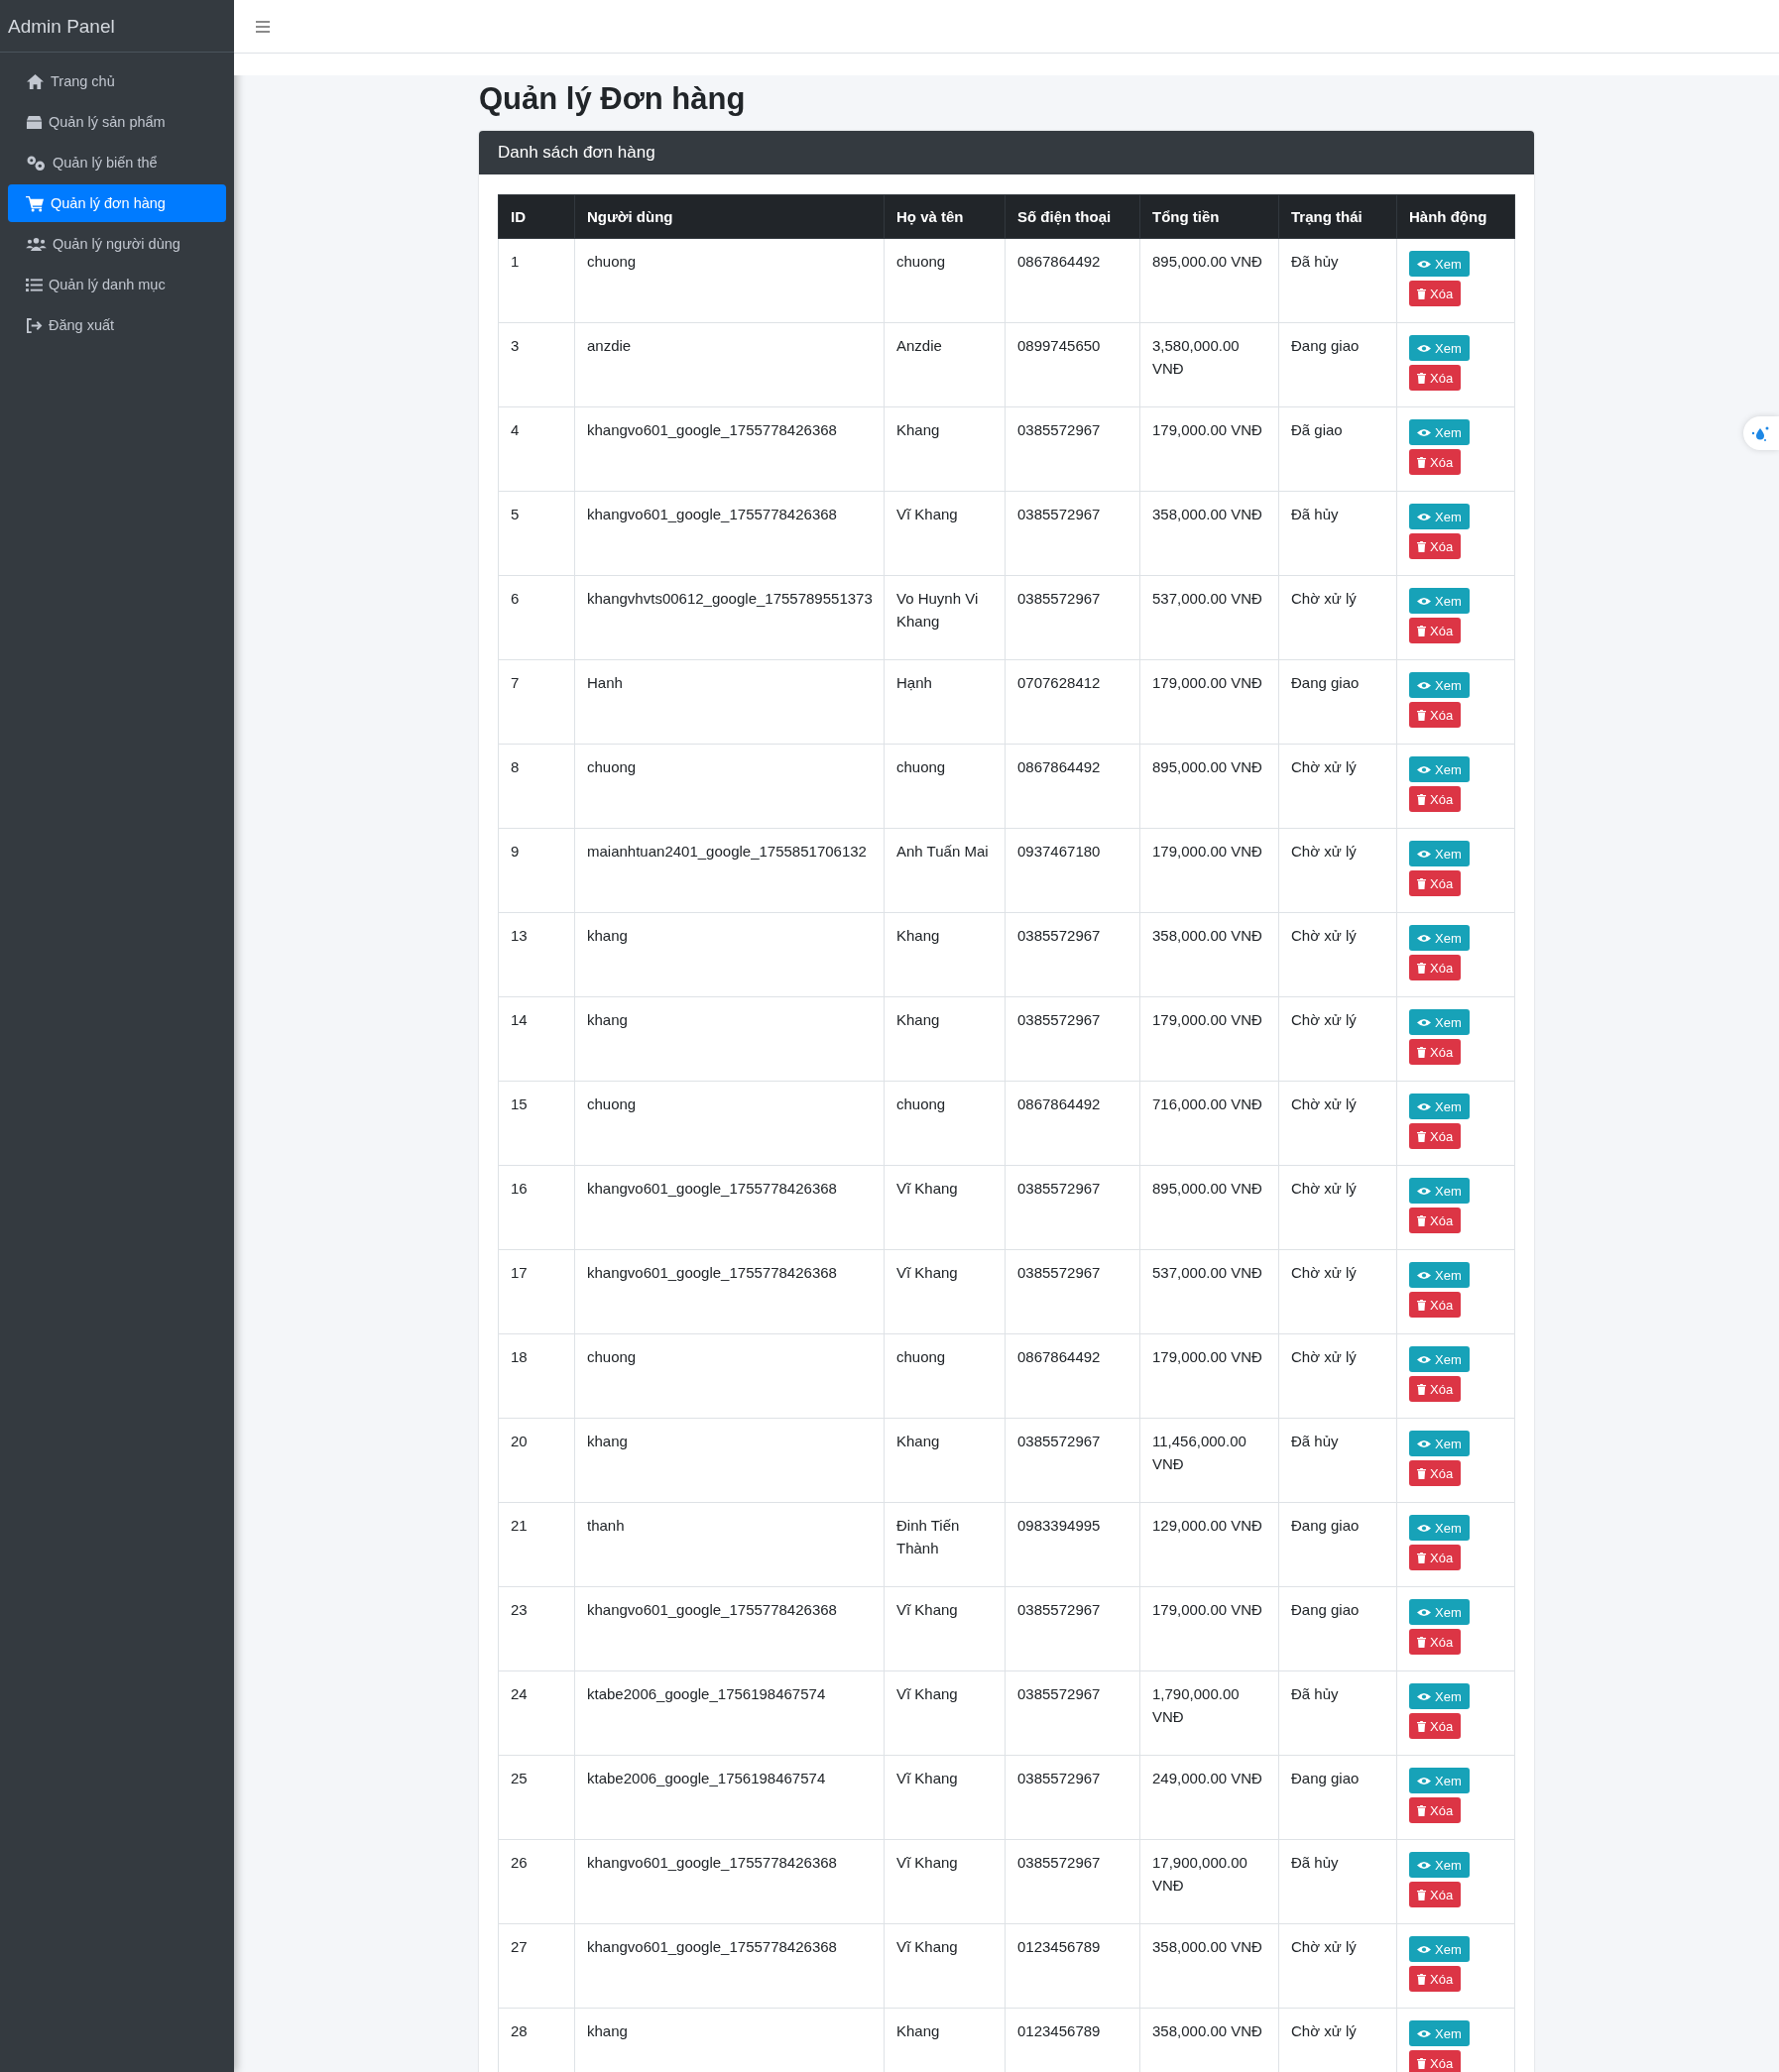 Image resolution: width=1779 pixels, height=2072 pixels. I want to click on table-cell: 716,000.00 VNĐ, so click(1209, 1123).